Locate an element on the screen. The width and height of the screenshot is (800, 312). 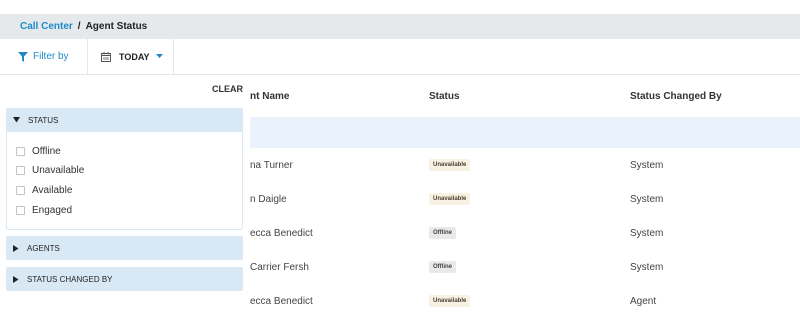
column-header-status: Status is located at coordinates (444, 96).